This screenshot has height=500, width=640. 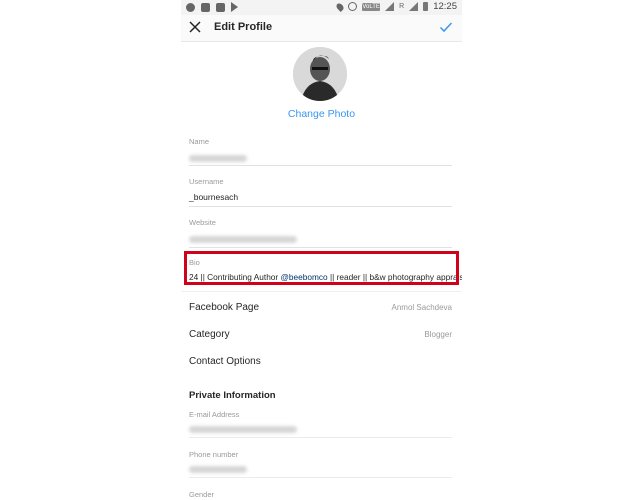 I want to click on category-row: Category Blogger, so click(x=320, y=337).